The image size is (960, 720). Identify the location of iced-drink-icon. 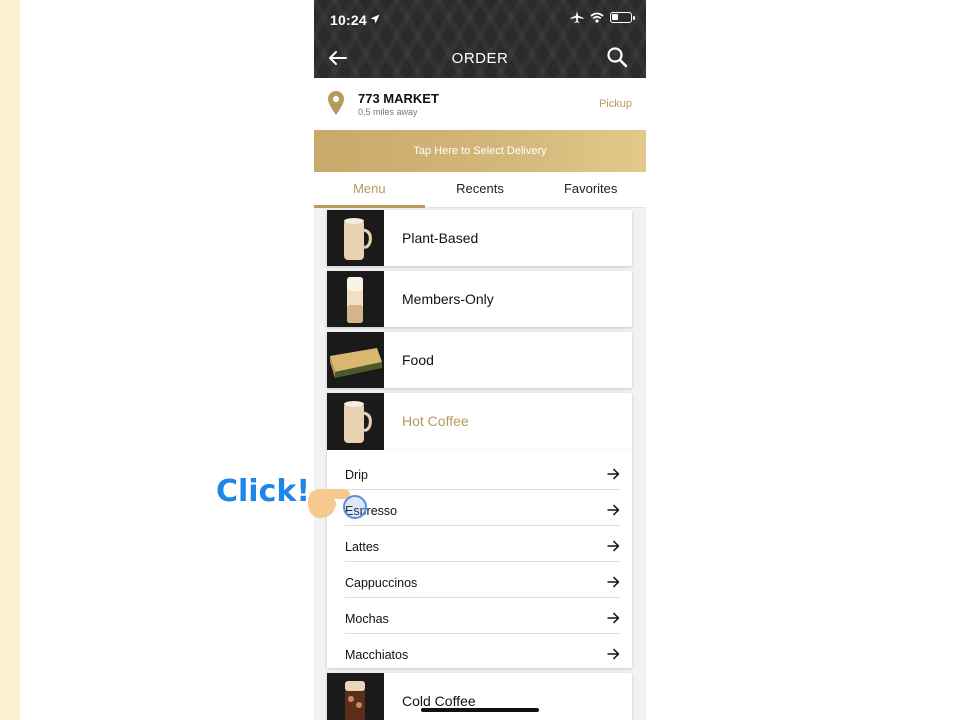
(355, 299).